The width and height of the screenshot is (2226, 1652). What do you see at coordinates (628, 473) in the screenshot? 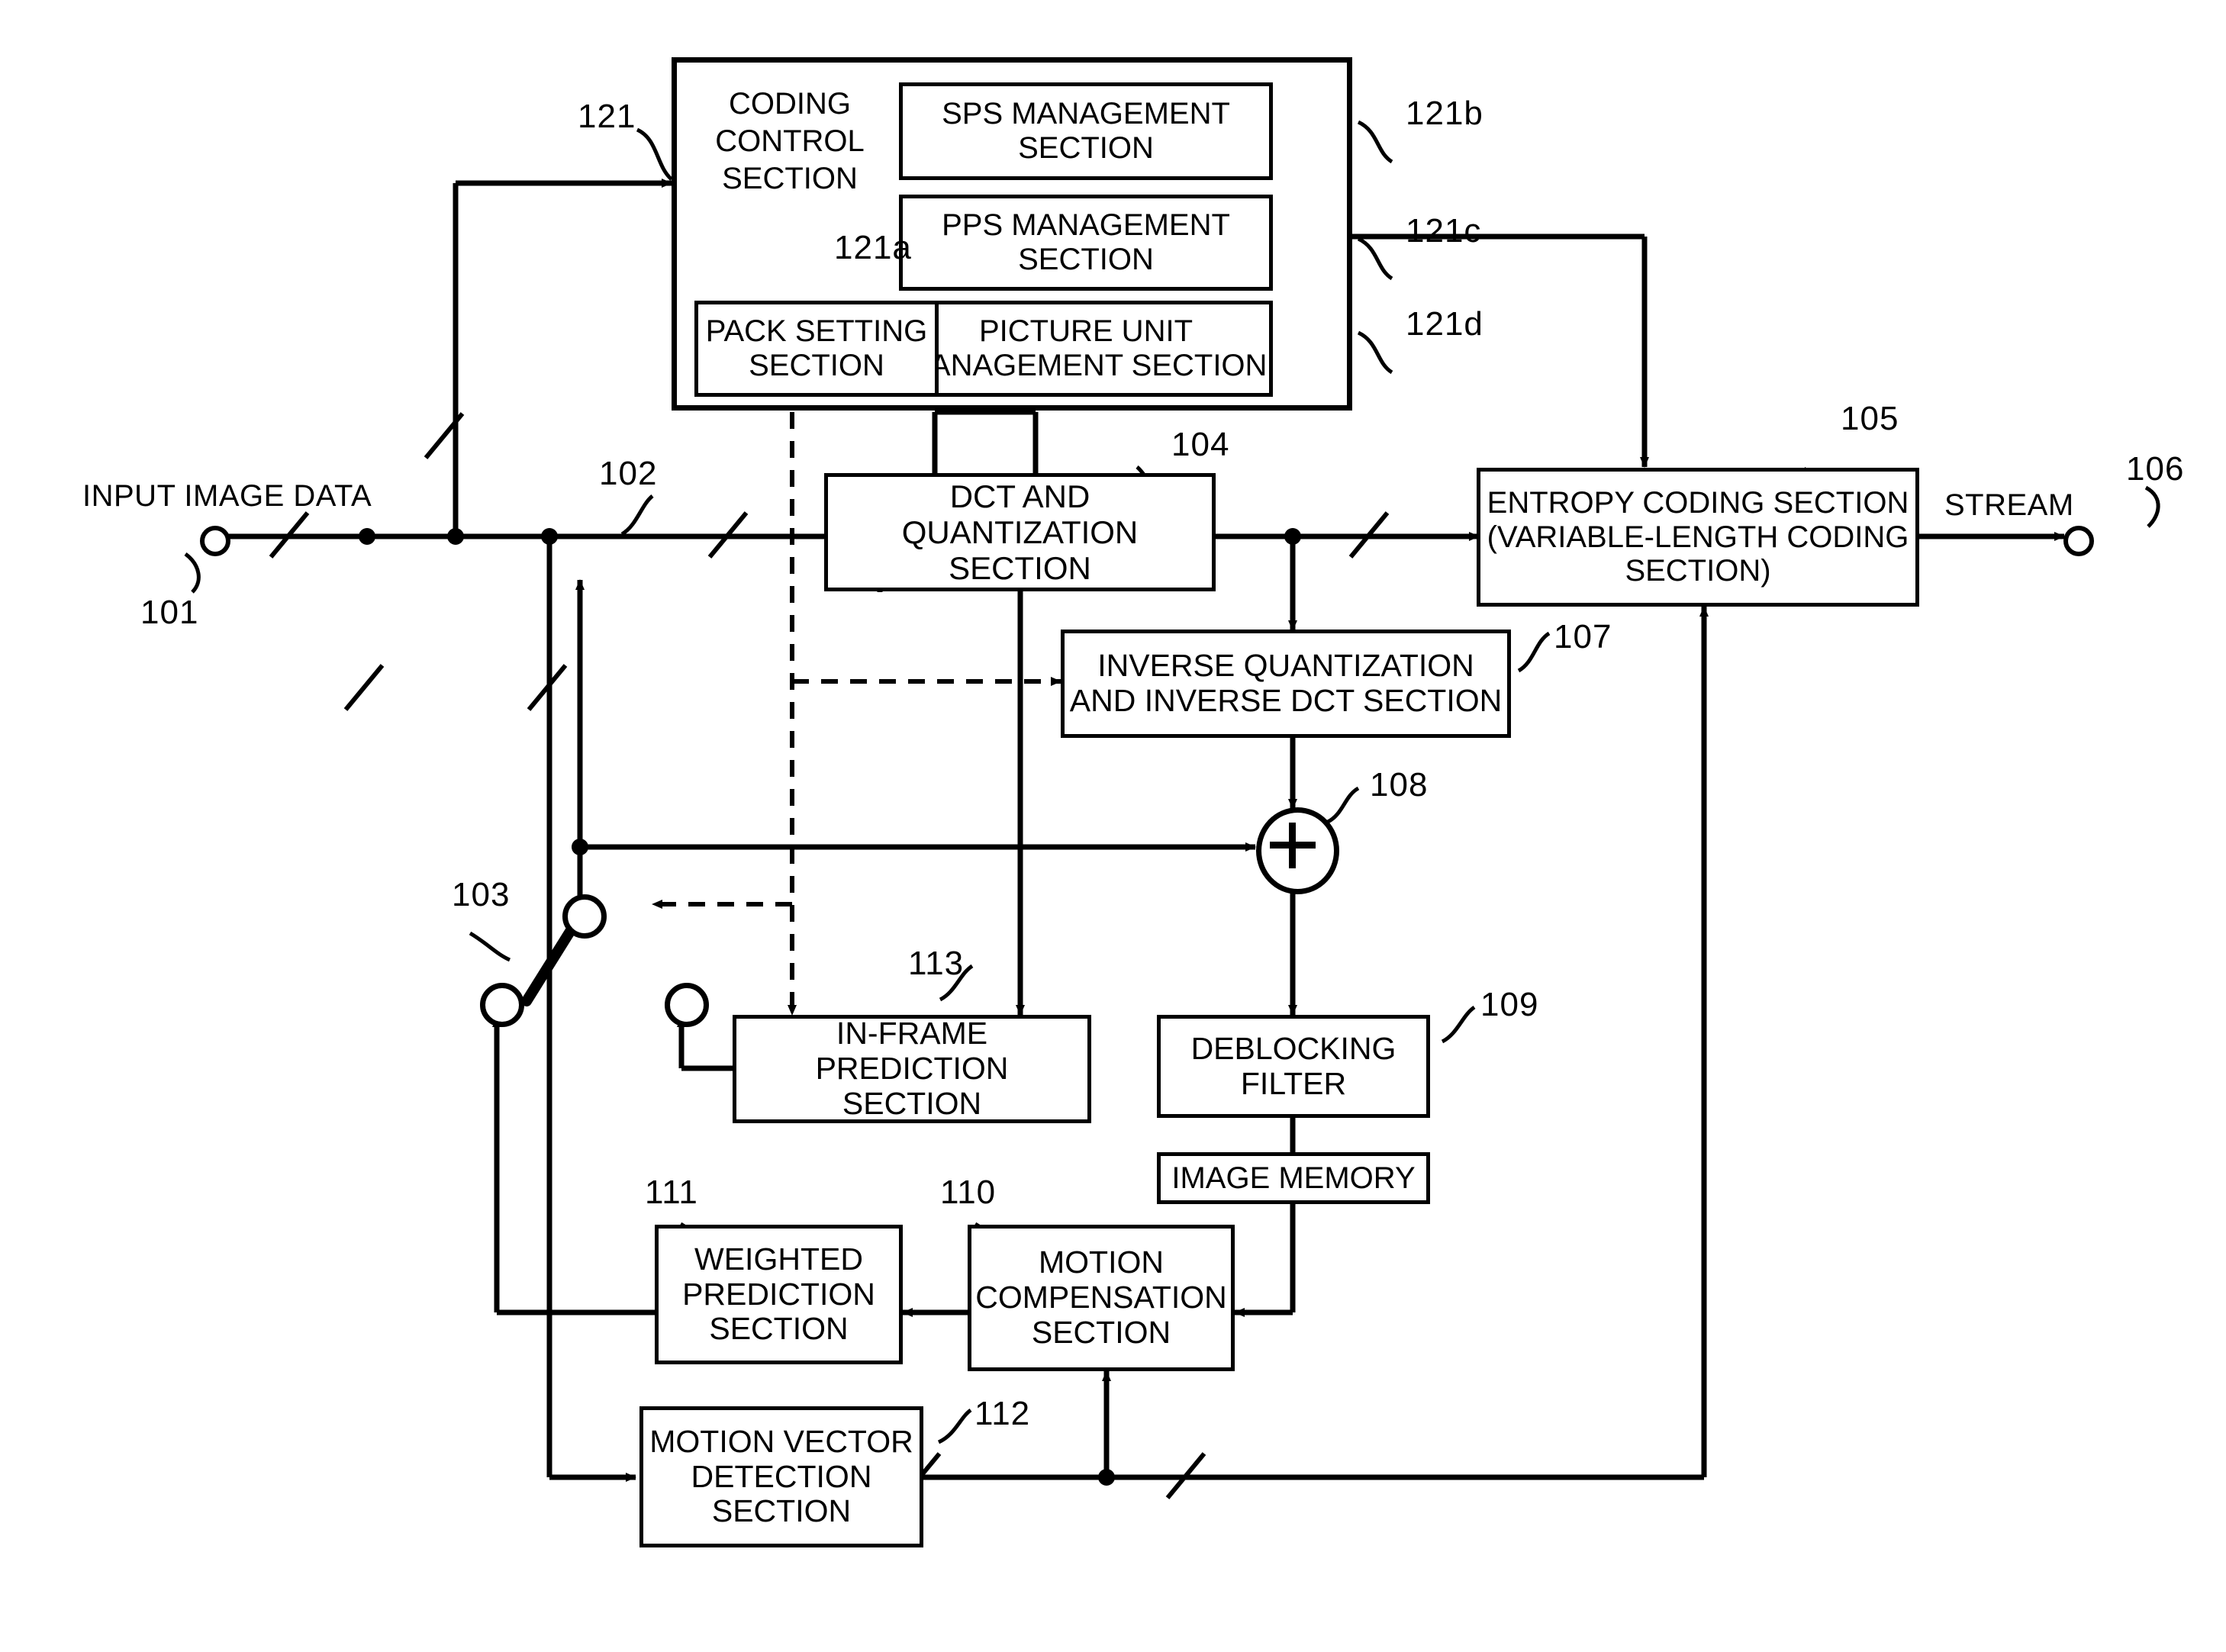
I see `ref-102: 102` at bounding box center [628, 473].